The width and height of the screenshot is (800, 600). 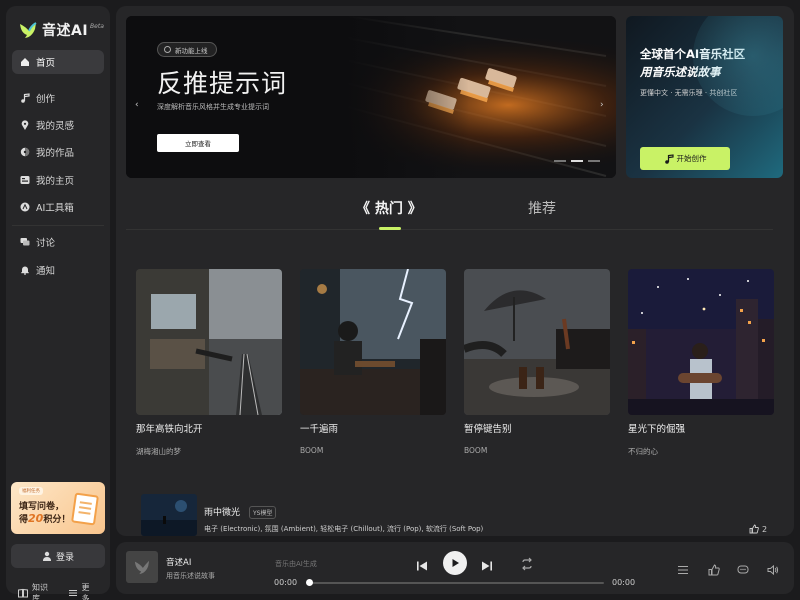 What do you see at coordinates (389, 208) in the screenshot?
I see `tab-hot: 《 热门 》` at bounding box center [389, 208].